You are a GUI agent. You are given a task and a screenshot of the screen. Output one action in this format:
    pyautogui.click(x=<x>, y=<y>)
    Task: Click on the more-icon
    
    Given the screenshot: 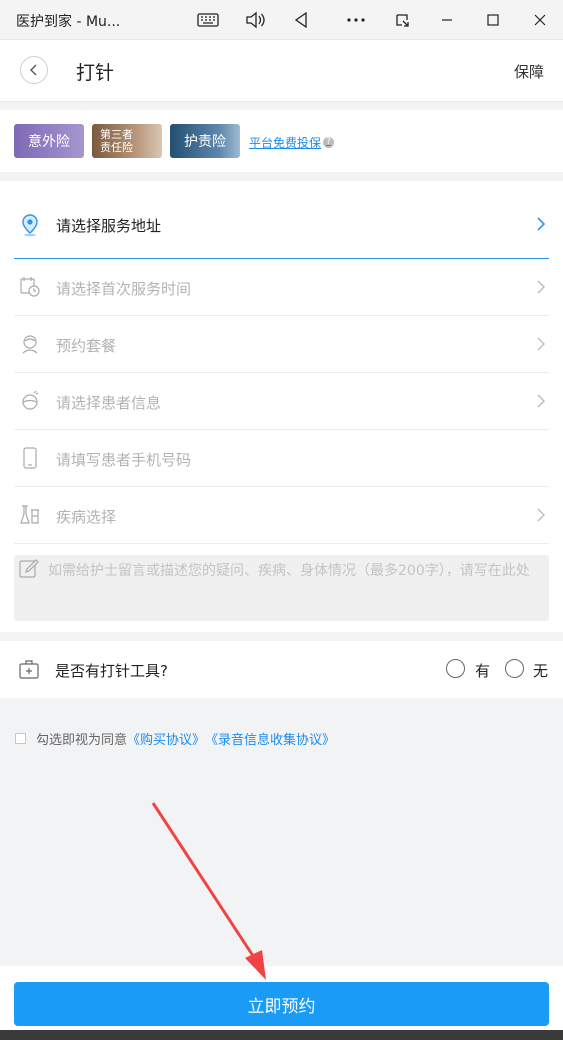 What is the action you would take?
    pyautogui.click(x=356, y=20)
    